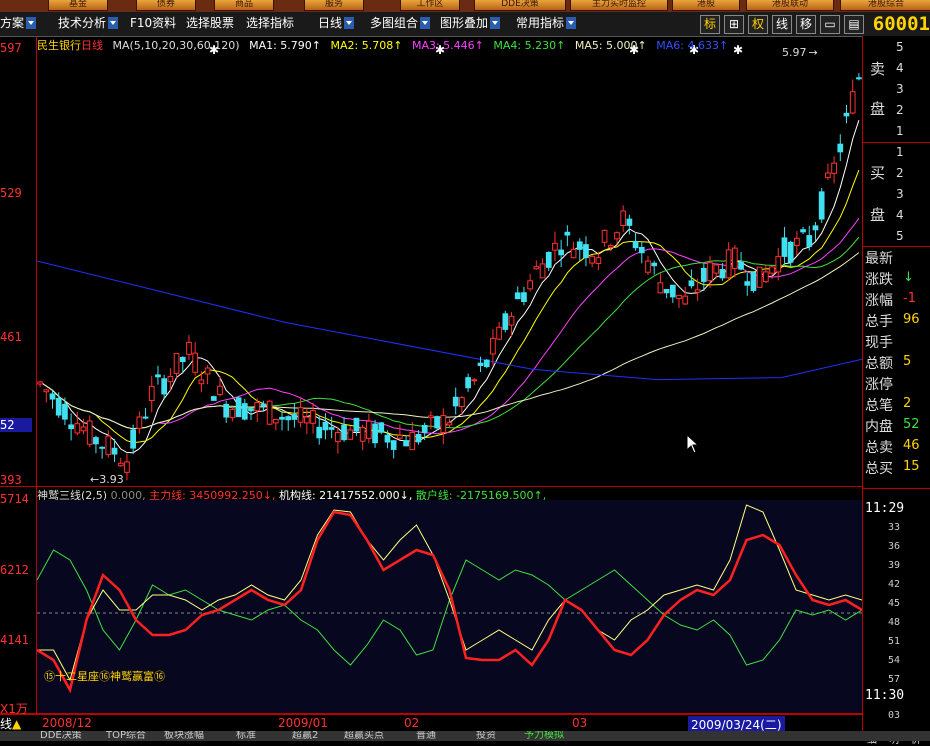 This screenshot has height=746, width=930. I want to click on menu-commodity: 商品, so click(244, 5).